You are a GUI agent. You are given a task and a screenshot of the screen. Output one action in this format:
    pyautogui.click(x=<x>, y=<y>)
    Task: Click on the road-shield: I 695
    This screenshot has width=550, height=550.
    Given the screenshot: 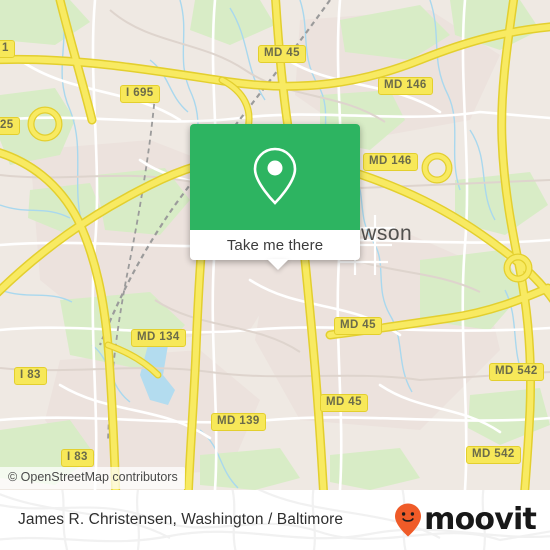 What is the action you would take?
    pyautogui.click(x=140, y=94)
    